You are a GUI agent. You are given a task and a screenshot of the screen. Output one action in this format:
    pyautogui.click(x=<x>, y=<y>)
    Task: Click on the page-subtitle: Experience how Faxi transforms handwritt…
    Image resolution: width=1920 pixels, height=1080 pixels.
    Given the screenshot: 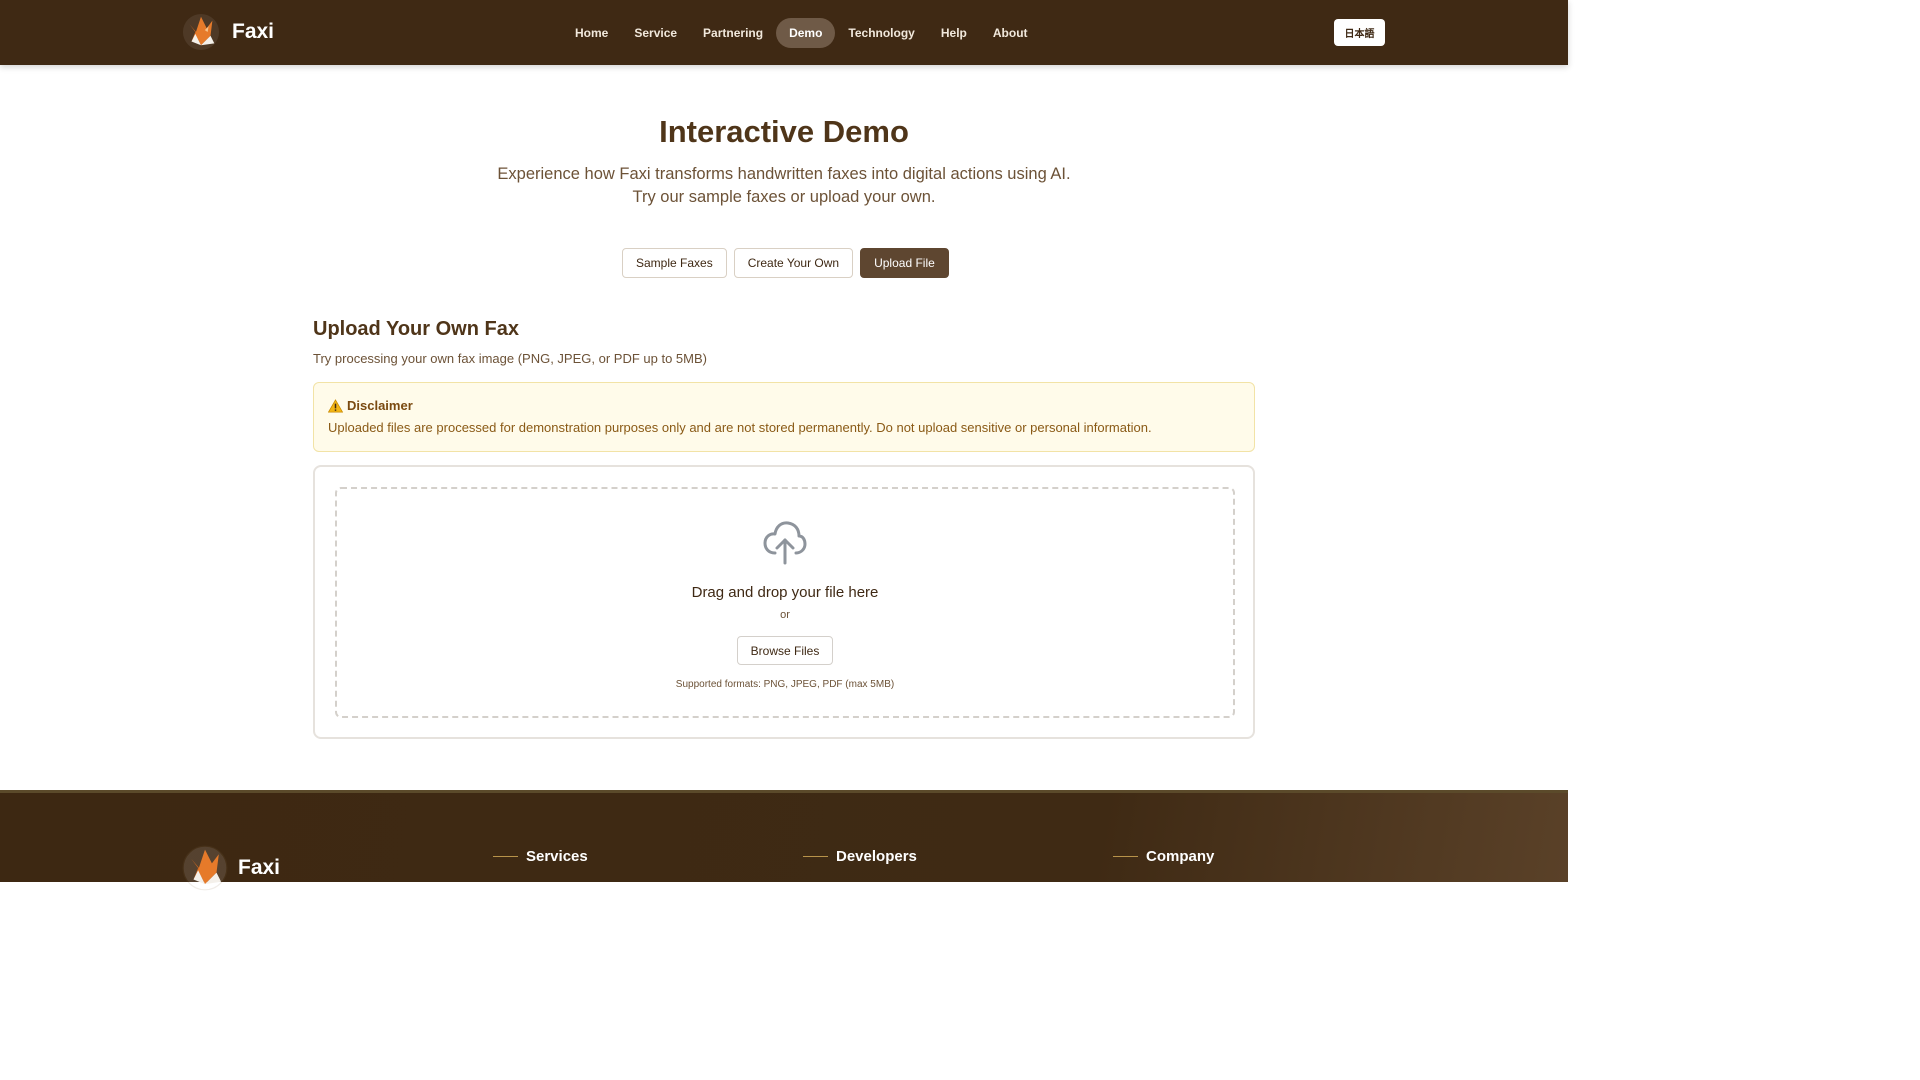 What is the action you would take?
    pyautogui.click(x=784, y=185)
    